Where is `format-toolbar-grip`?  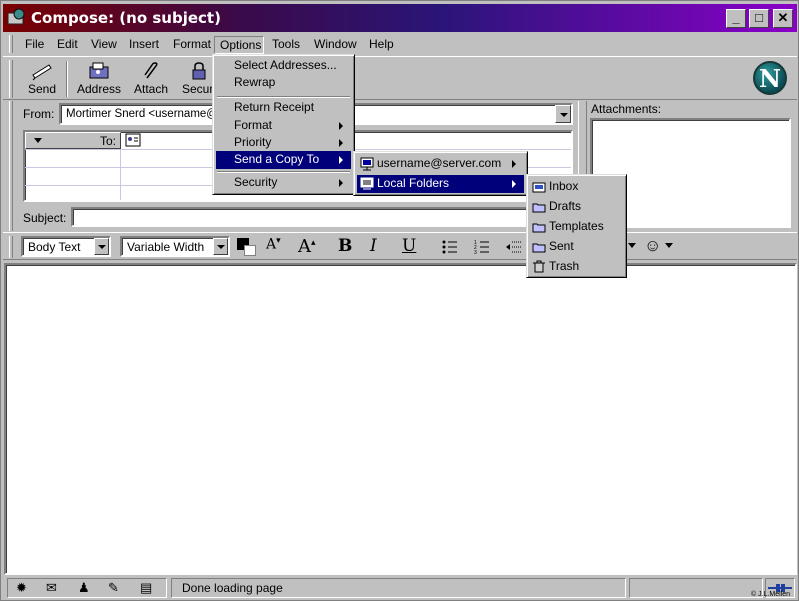 format-toolbar-grip is located at coordinates (11, 247).